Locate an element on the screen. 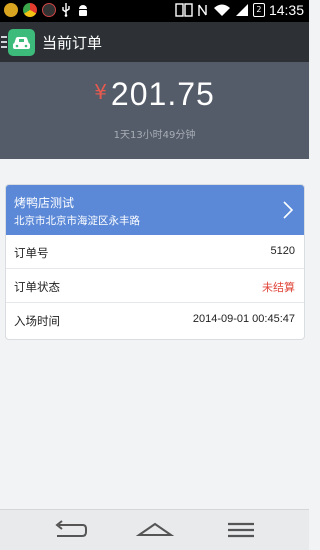 Image resolution: width=320 pixels, height=550 pixels. home-icon is located at coordinates (155, 530).